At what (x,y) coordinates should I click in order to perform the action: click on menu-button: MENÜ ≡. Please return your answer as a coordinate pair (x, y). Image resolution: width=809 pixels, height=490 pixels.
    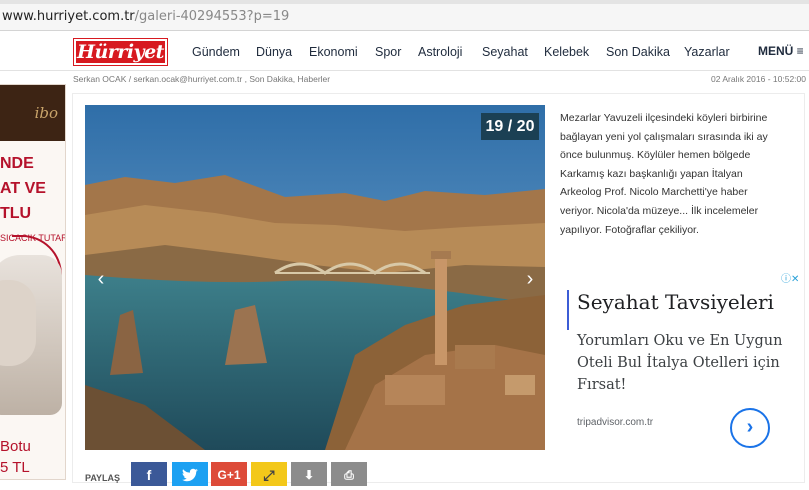
    Looking at the image, I should click on (781, 51).